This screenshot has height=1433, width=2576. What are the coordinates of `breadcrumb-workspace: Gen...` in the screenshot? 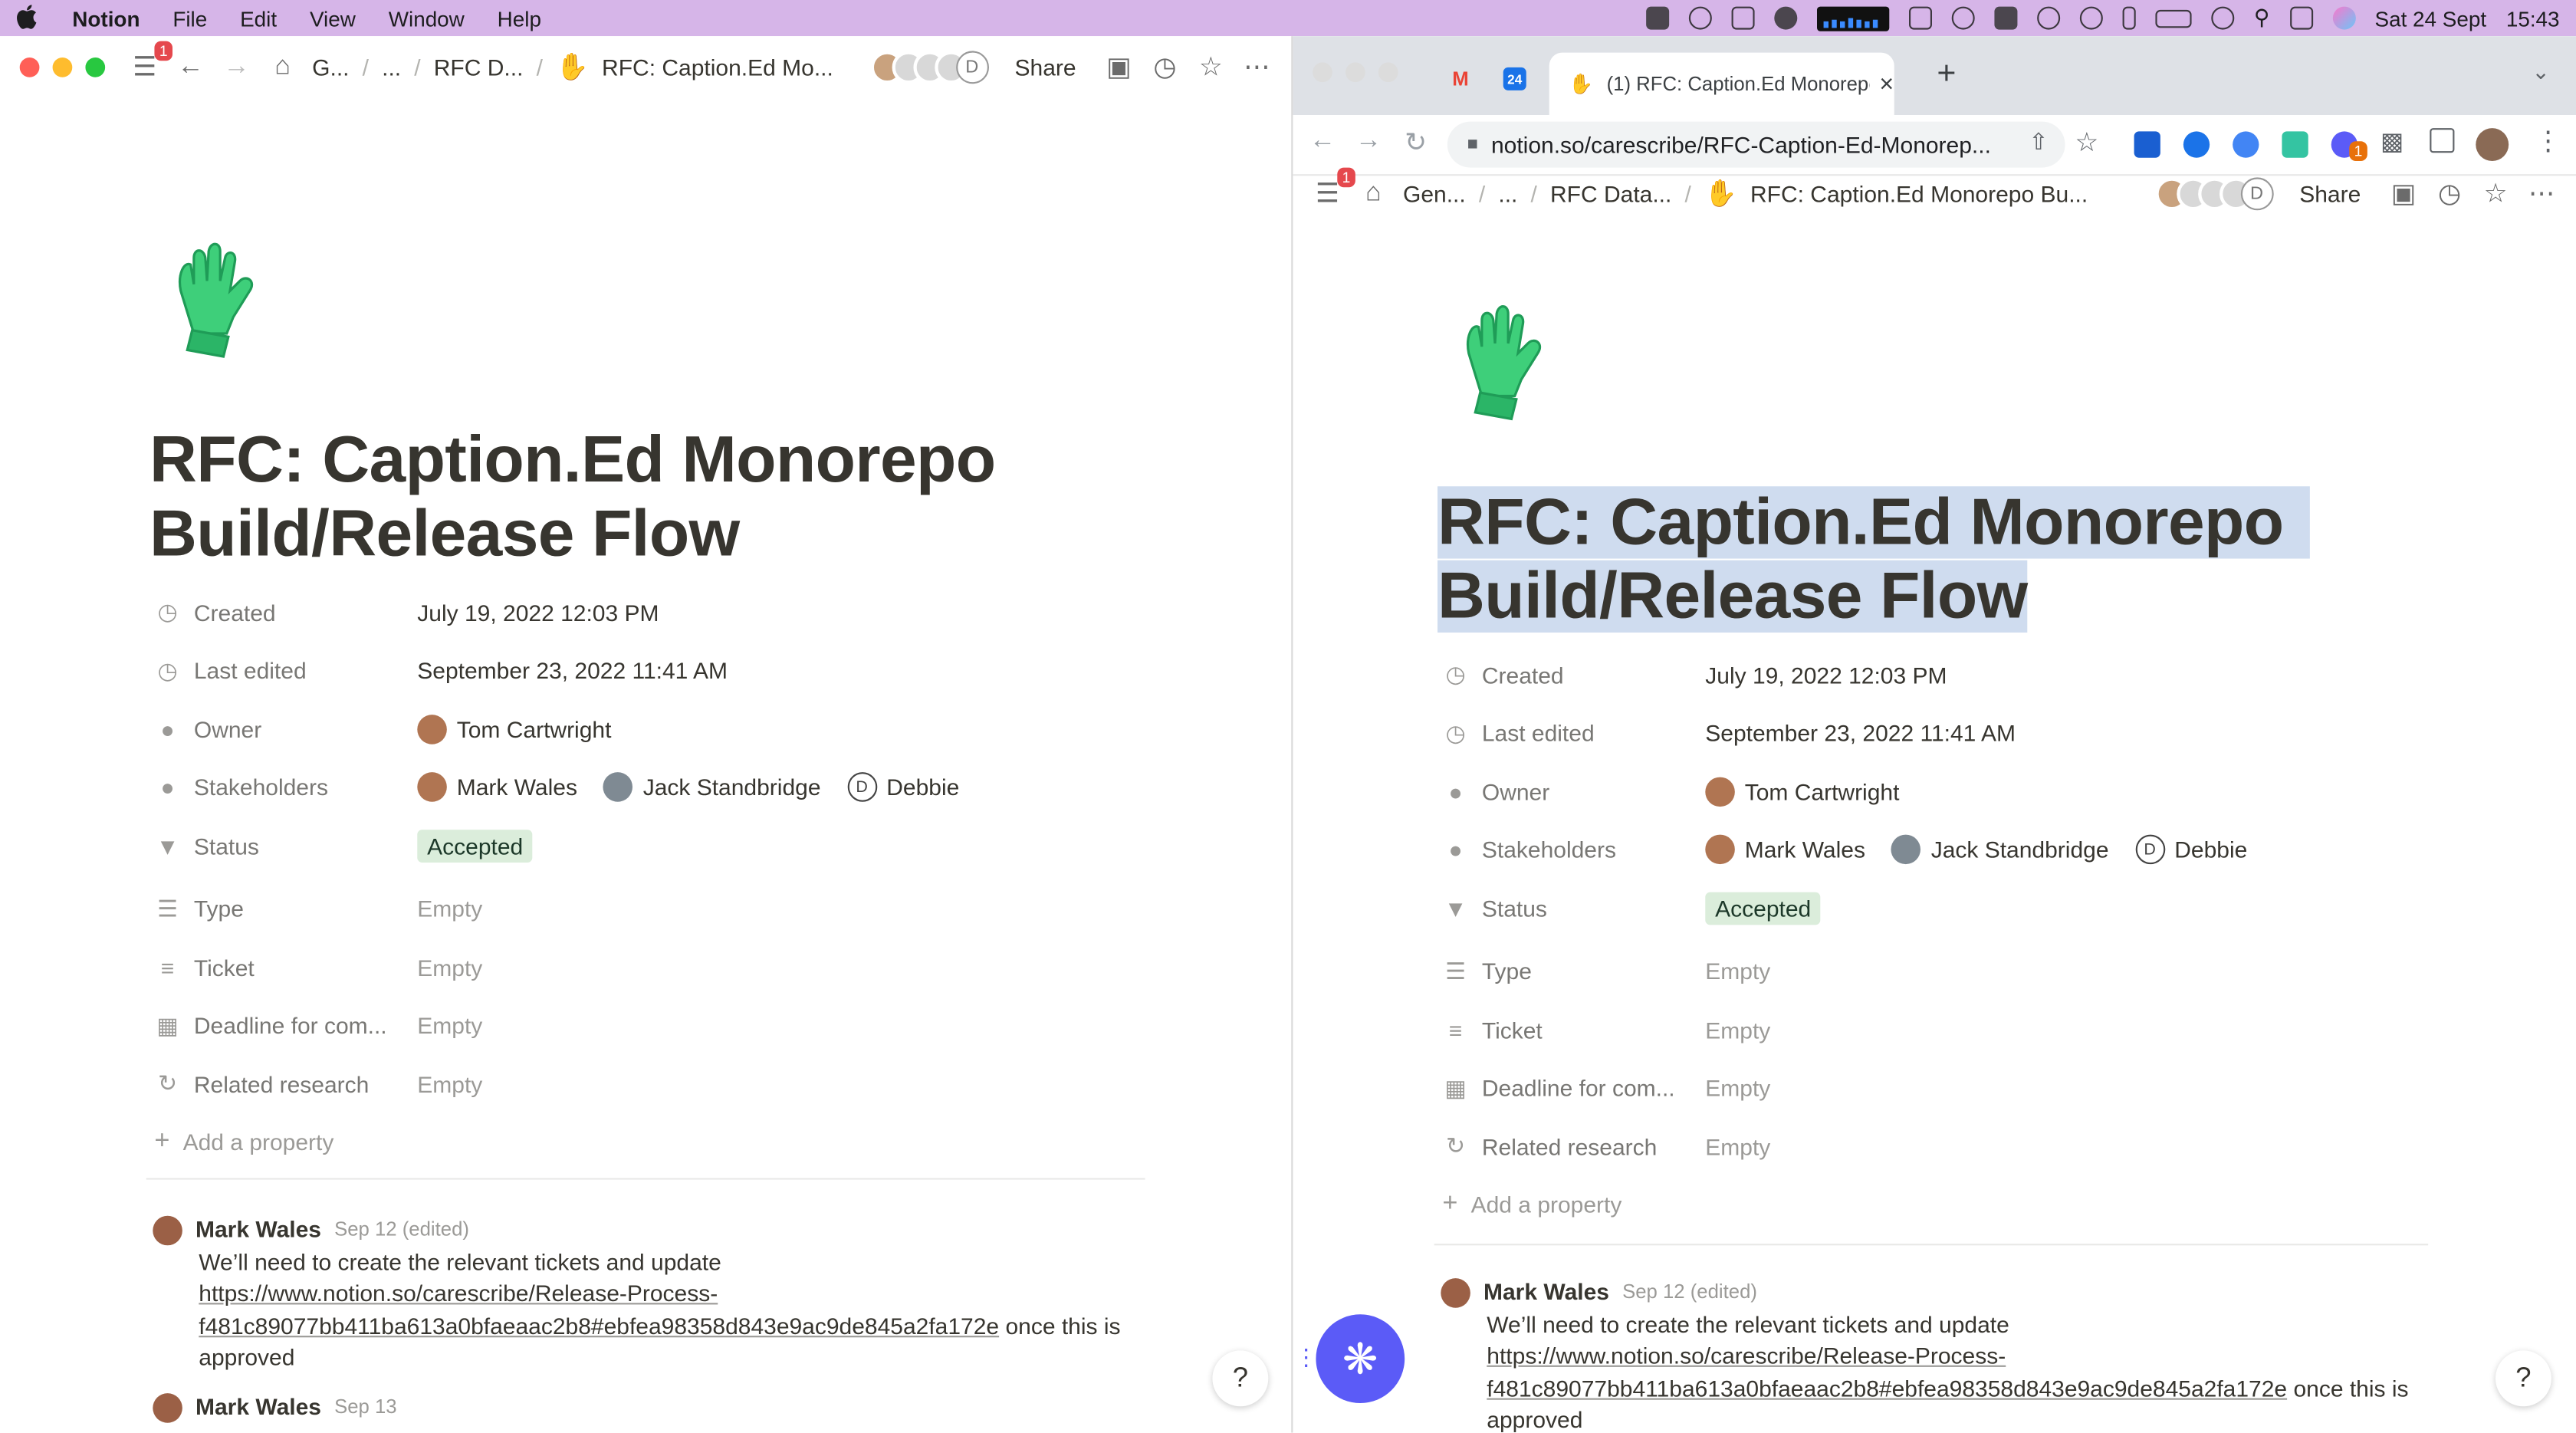 It's located at (1435, 194).